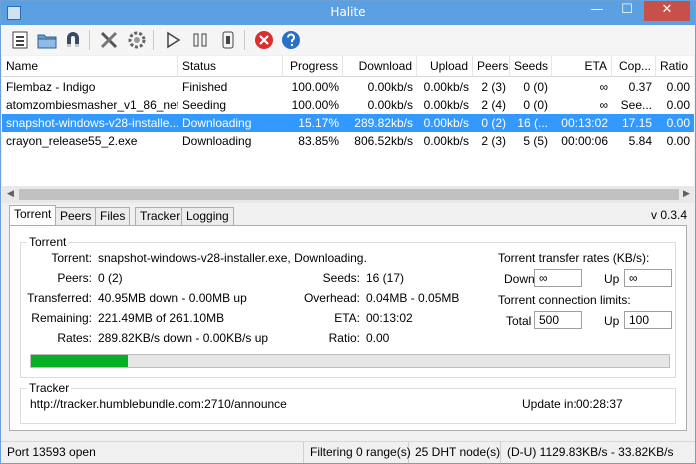  What do you see at coordinates (531, 66) in the screenshot?
I see `column-header-seeds: Seeds` at bounding box center [531, 66].